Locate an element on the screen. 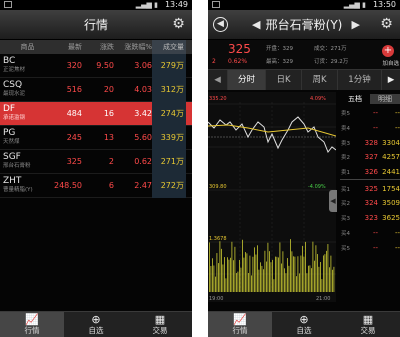 The width and height of the screenshot is (400, 337). change-cell: 13 is located at coordinates (108, 137).